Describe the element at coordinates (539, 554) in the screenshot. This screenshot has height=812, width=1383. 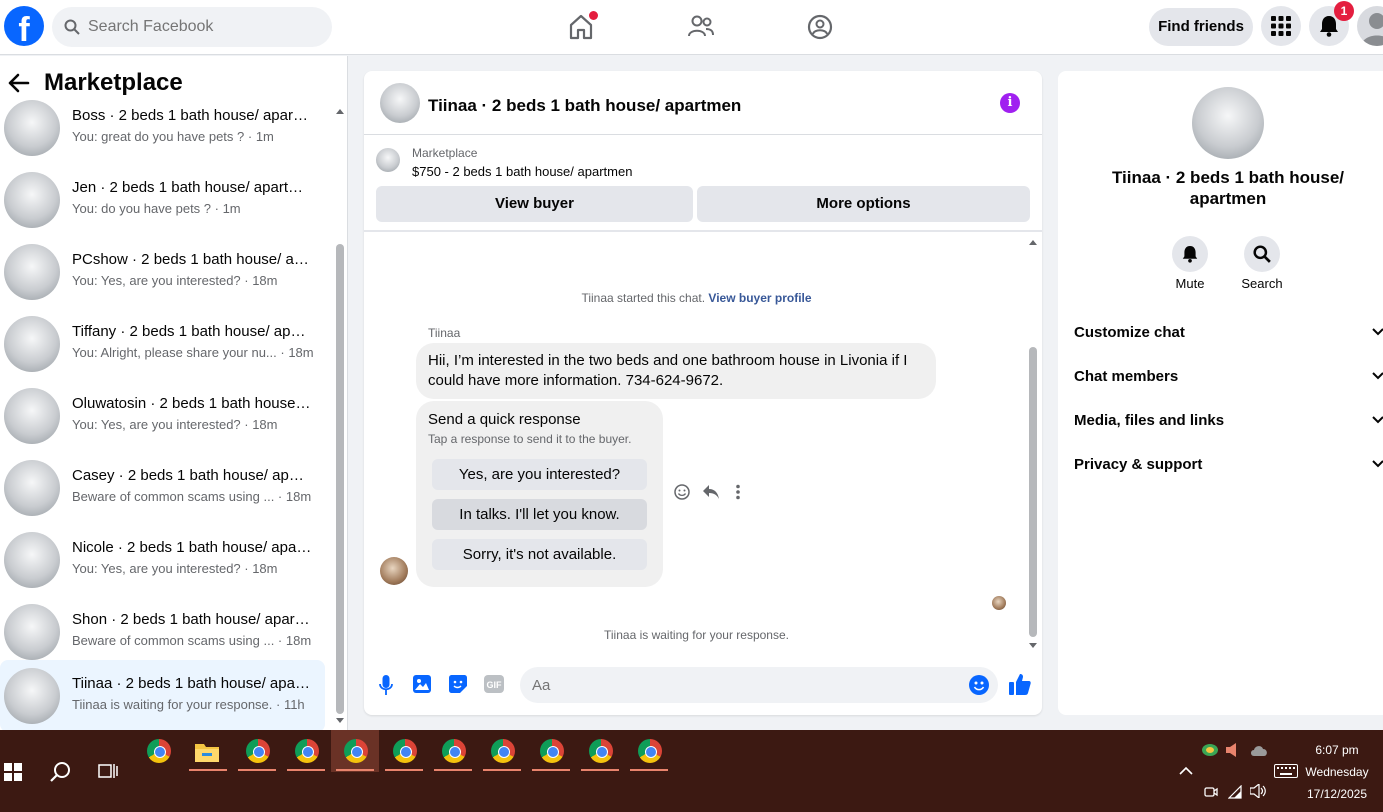
I see `quick-response-button: Sorry, it's not available.` at that location.